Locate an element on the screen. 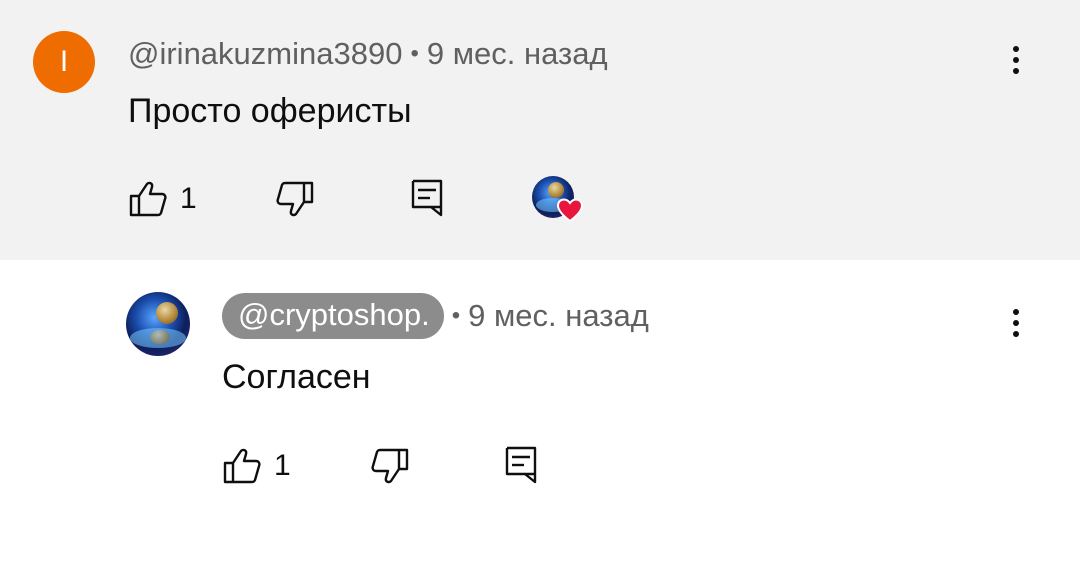  heart-icon is located at coordinates (570, 210).